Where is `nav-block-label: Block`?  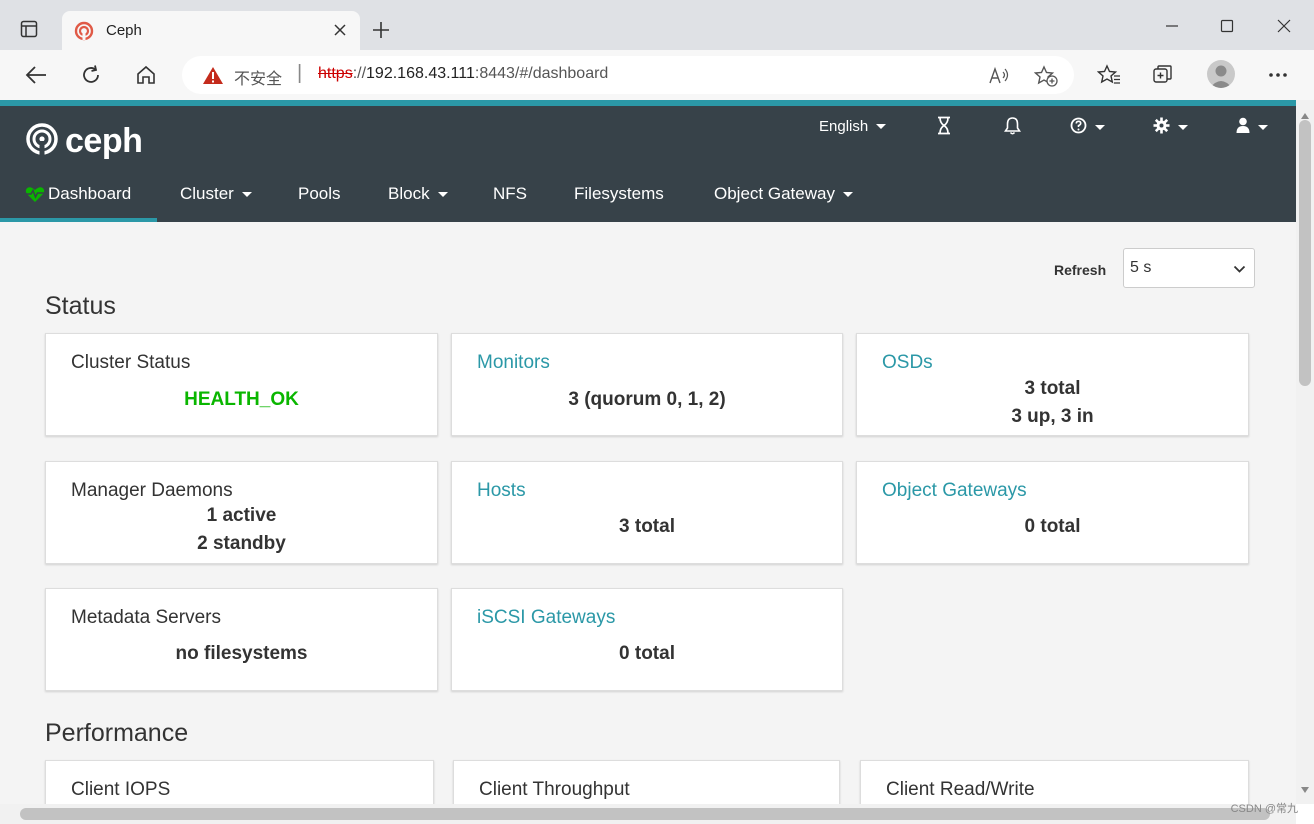 nav-block-label: Block is located at coordinates (409, 193).